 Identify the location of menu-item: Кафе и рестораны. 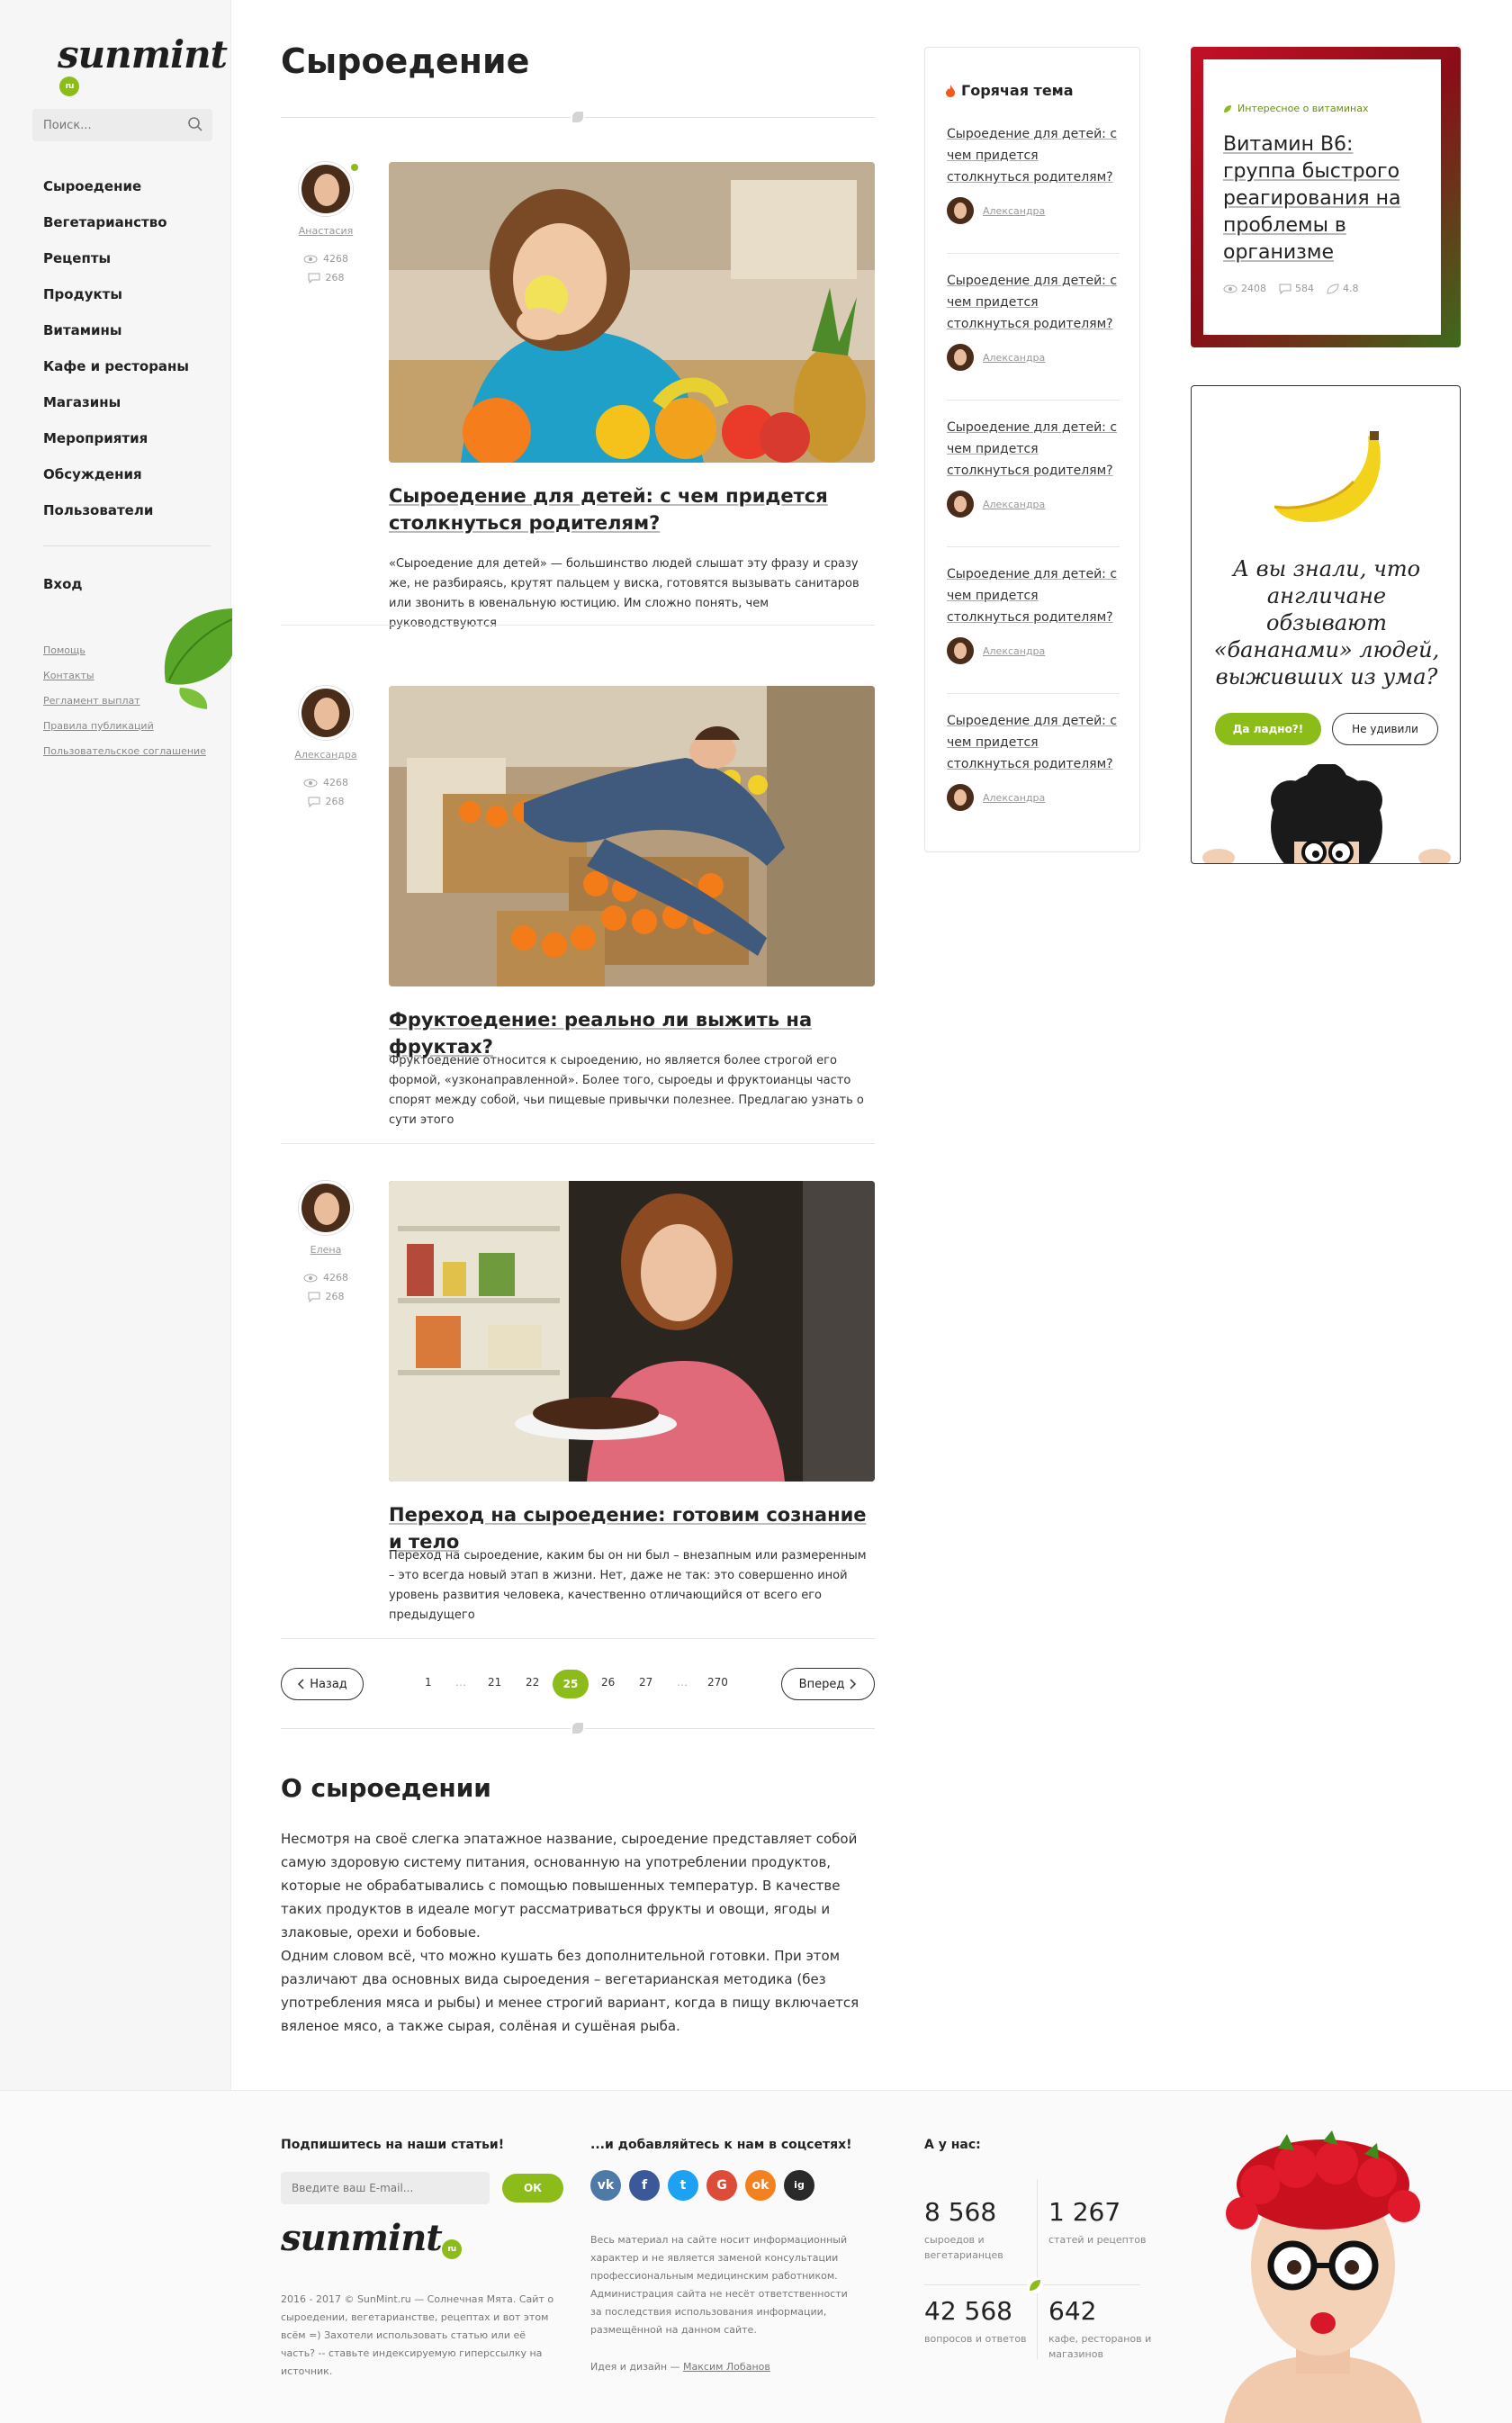
(116, 376).